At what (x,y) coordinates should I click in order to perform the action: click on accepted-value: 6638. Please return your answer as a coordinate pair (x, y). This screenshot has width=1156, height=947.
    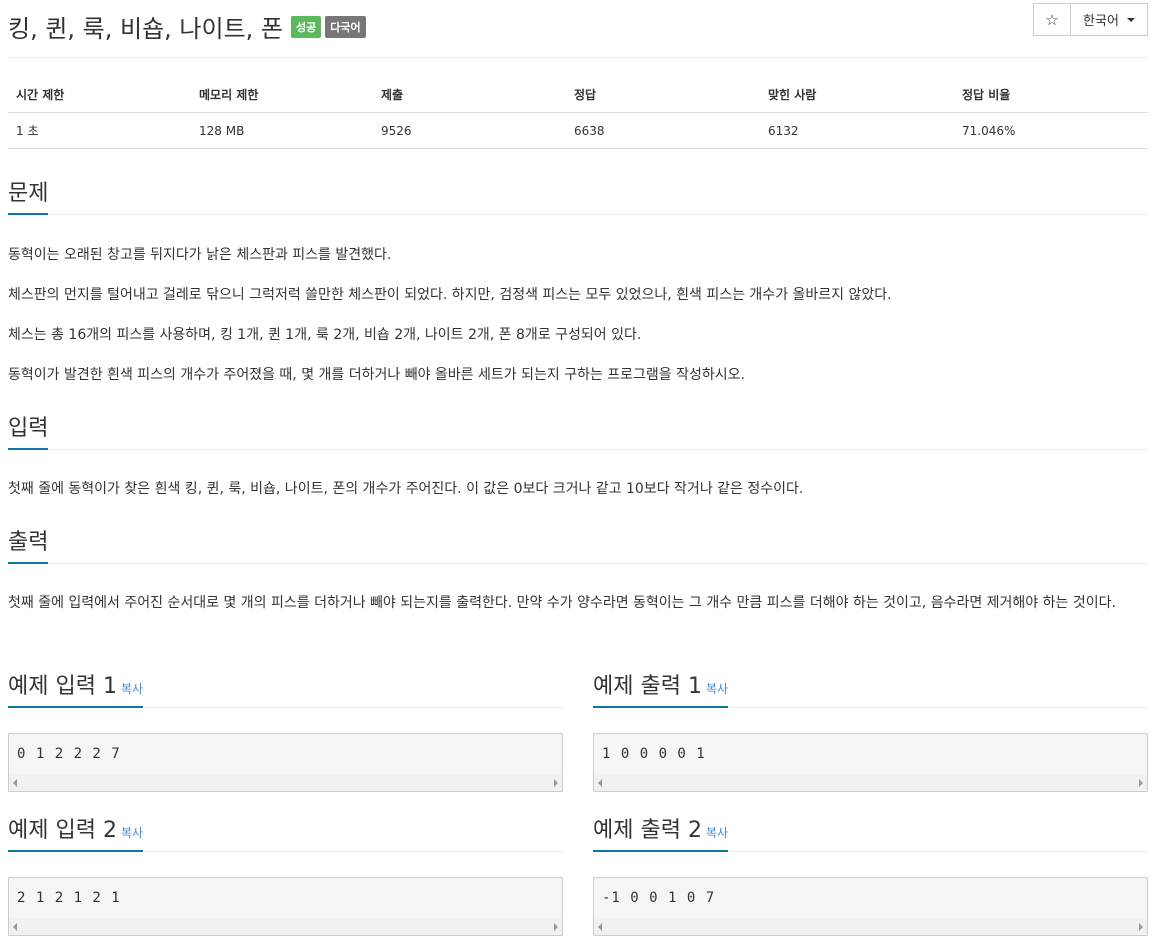
    Looking at the image, I should click on (663, 130).